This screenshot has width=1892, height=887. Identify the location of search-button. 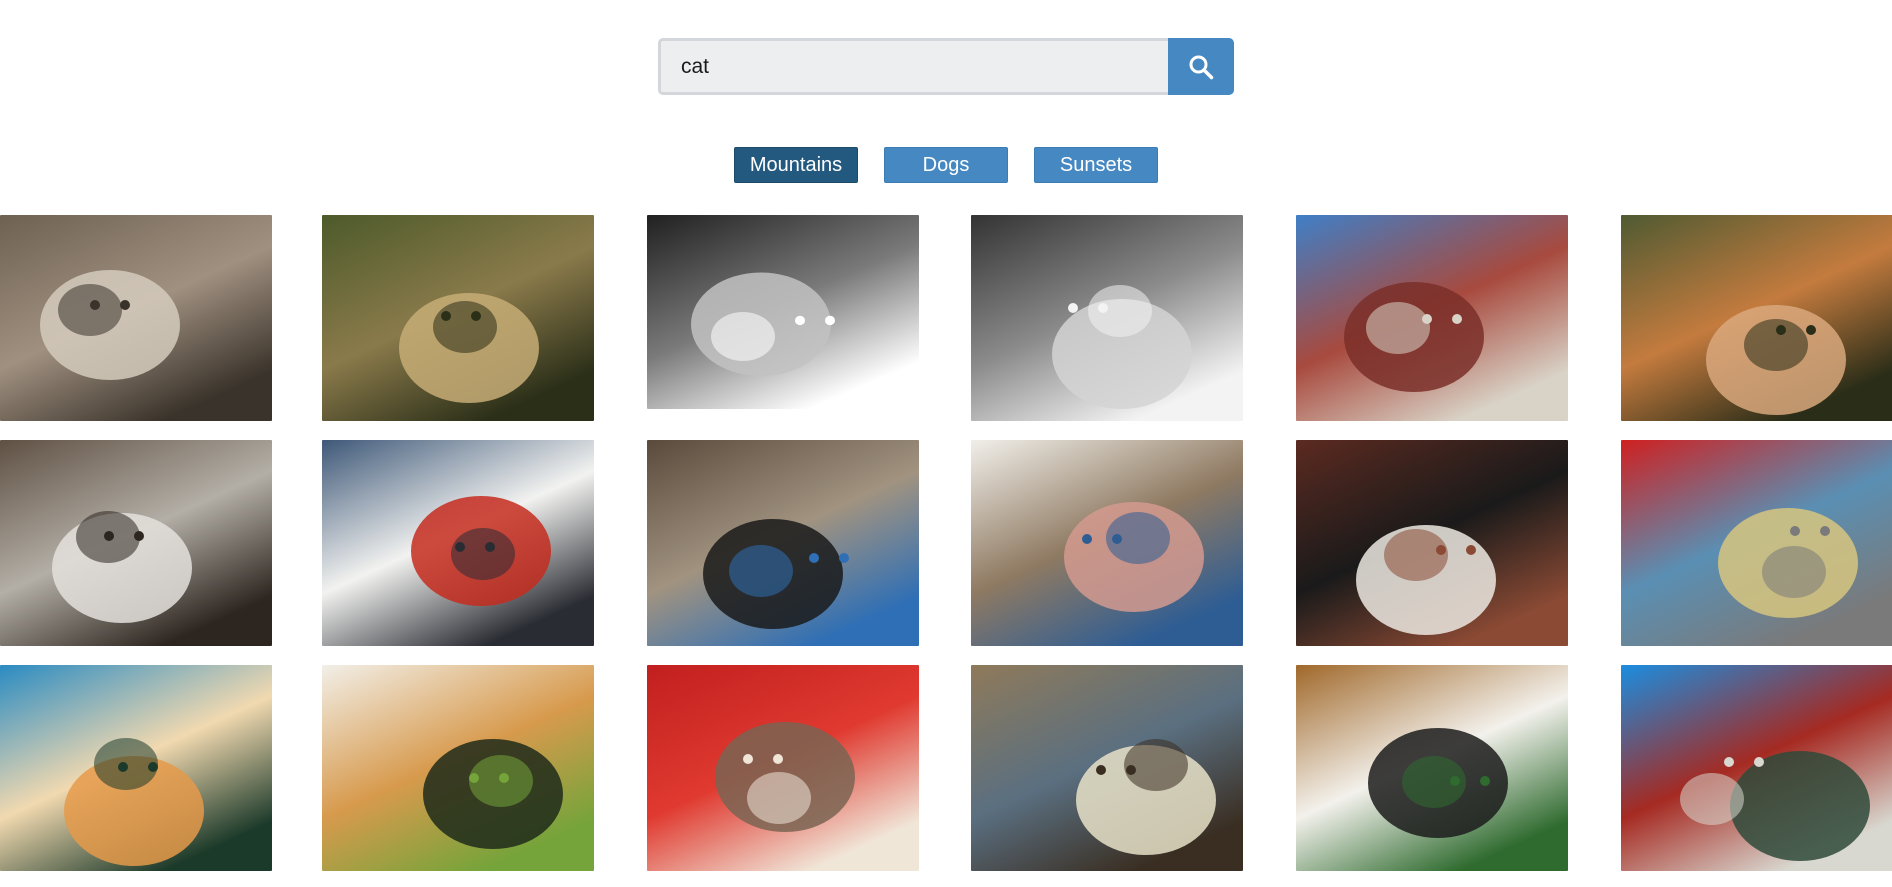
(1201, 66).